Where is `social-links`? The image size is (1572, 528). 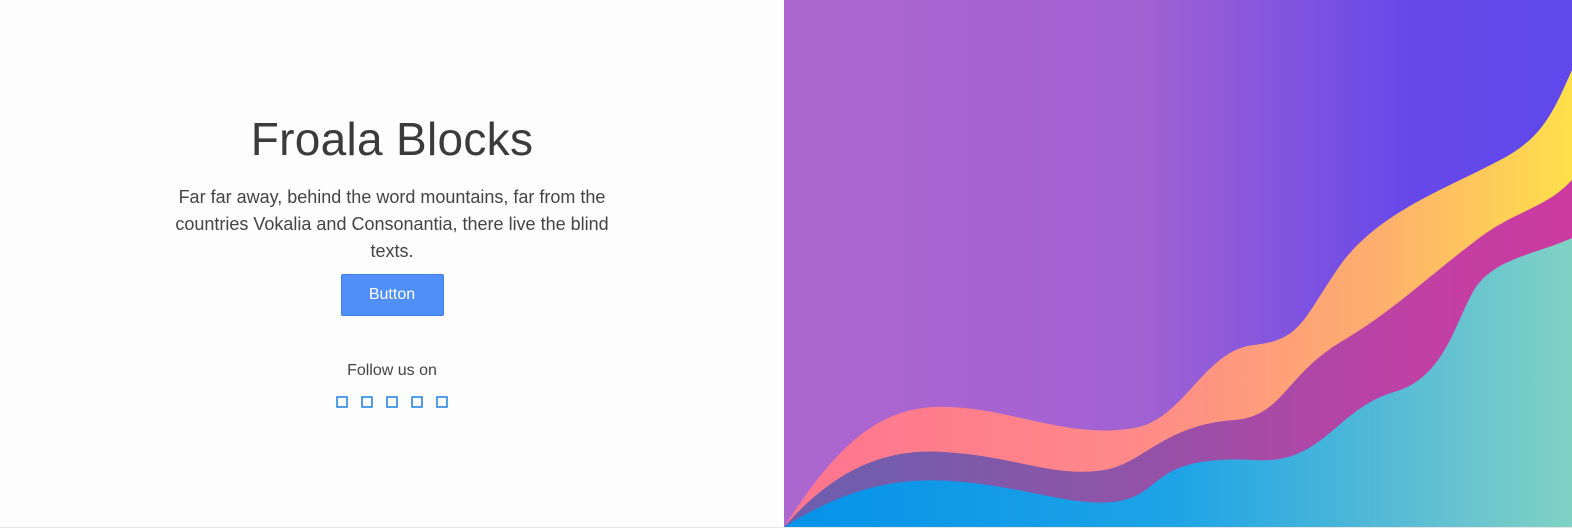 social-links is located at coordinates (392, 402).